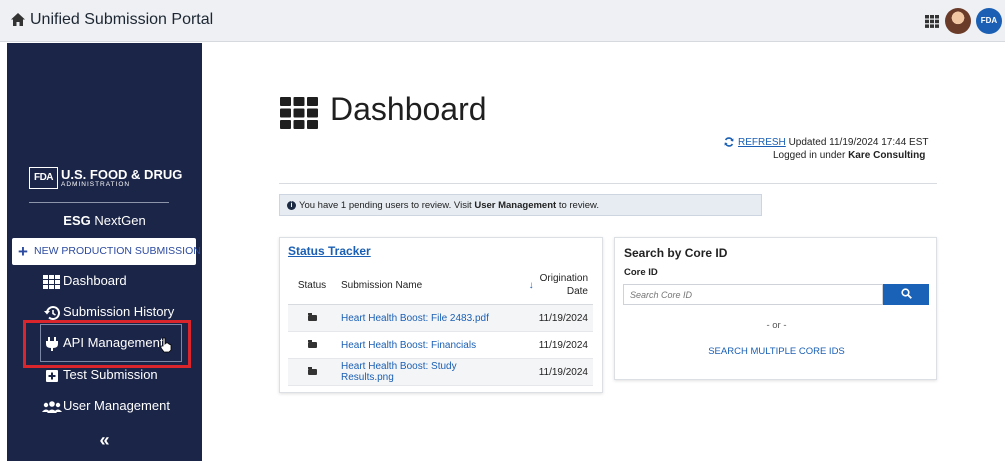 The image size is (1005, 461). What do you see at coordinates (421, 345) in the screenshot?
I see `submission-name-link: Heart Health Boost: Financials` at bounding box center [421, 345].